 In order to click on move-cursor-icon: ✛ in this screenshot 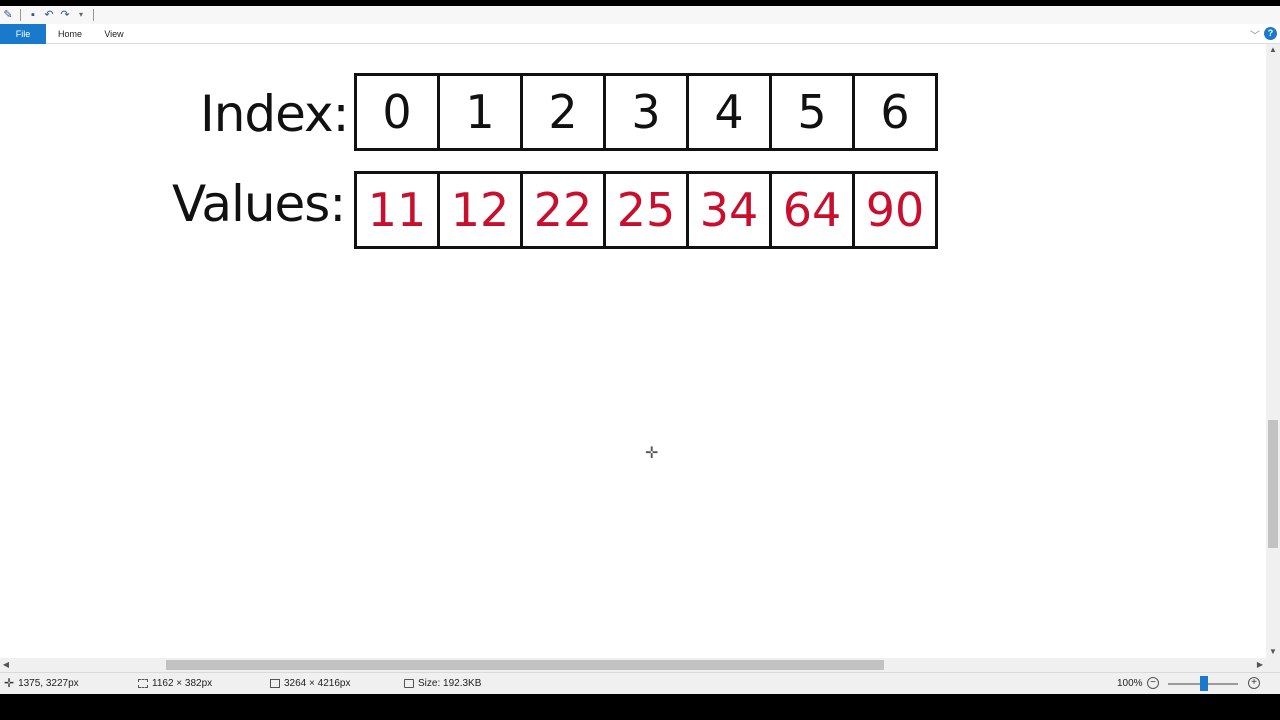, I will do `click(9, 683)`.